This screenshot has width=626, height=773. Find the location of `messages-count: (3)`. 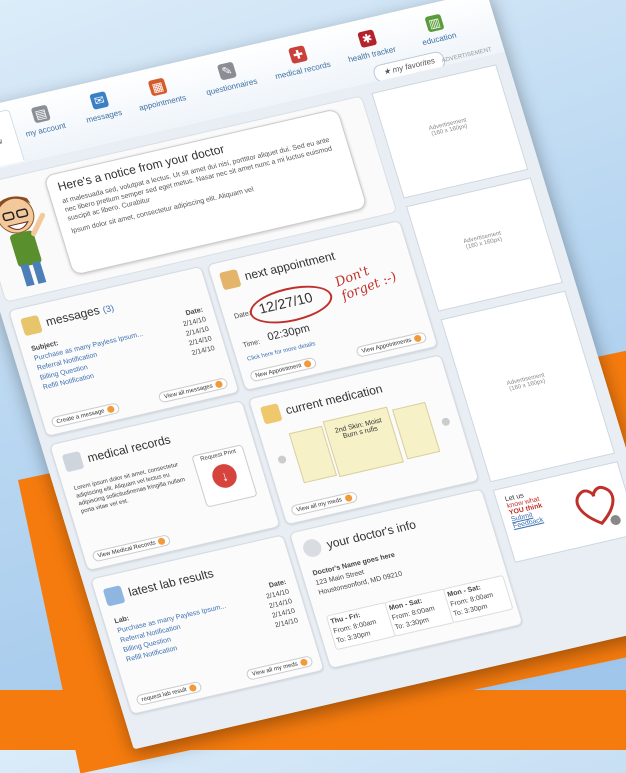

messages-count: (3) is located at coordinates (108, 309).